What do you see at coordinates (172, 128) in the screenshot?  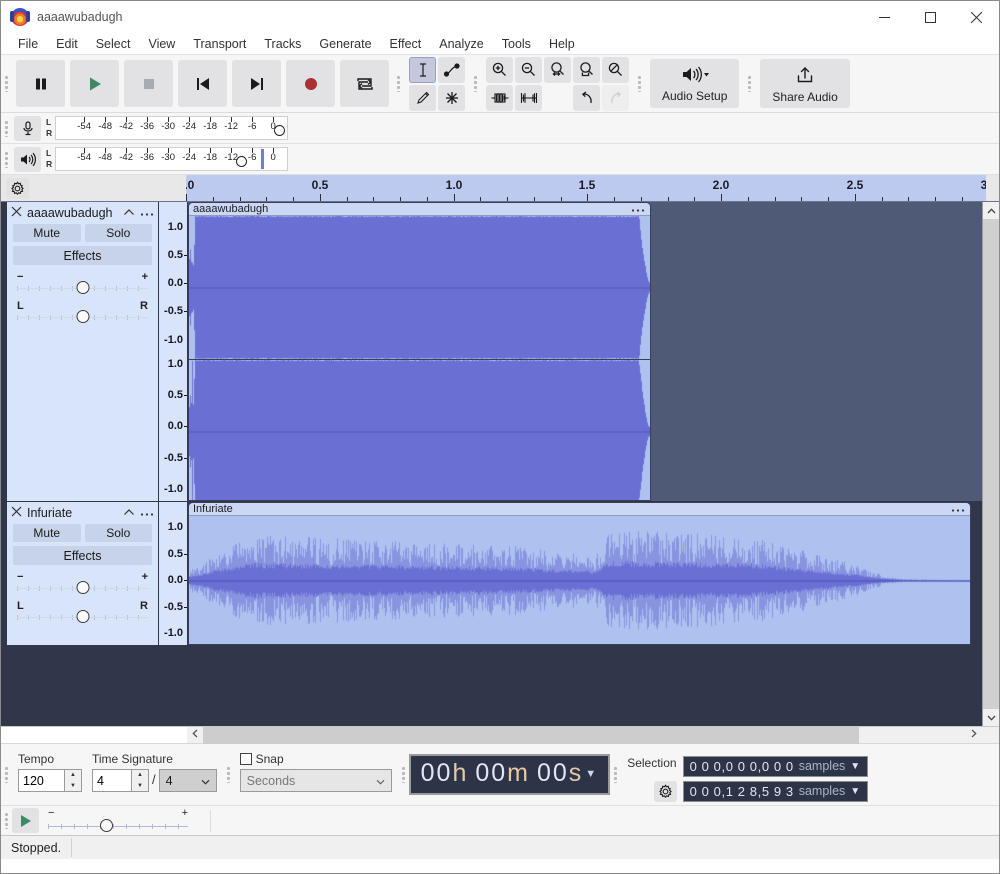 I see `record-meter-scale: -54 -48 -42 -36 -30 -24 -18 -12 -6 0` at bounding box center [172, 128].